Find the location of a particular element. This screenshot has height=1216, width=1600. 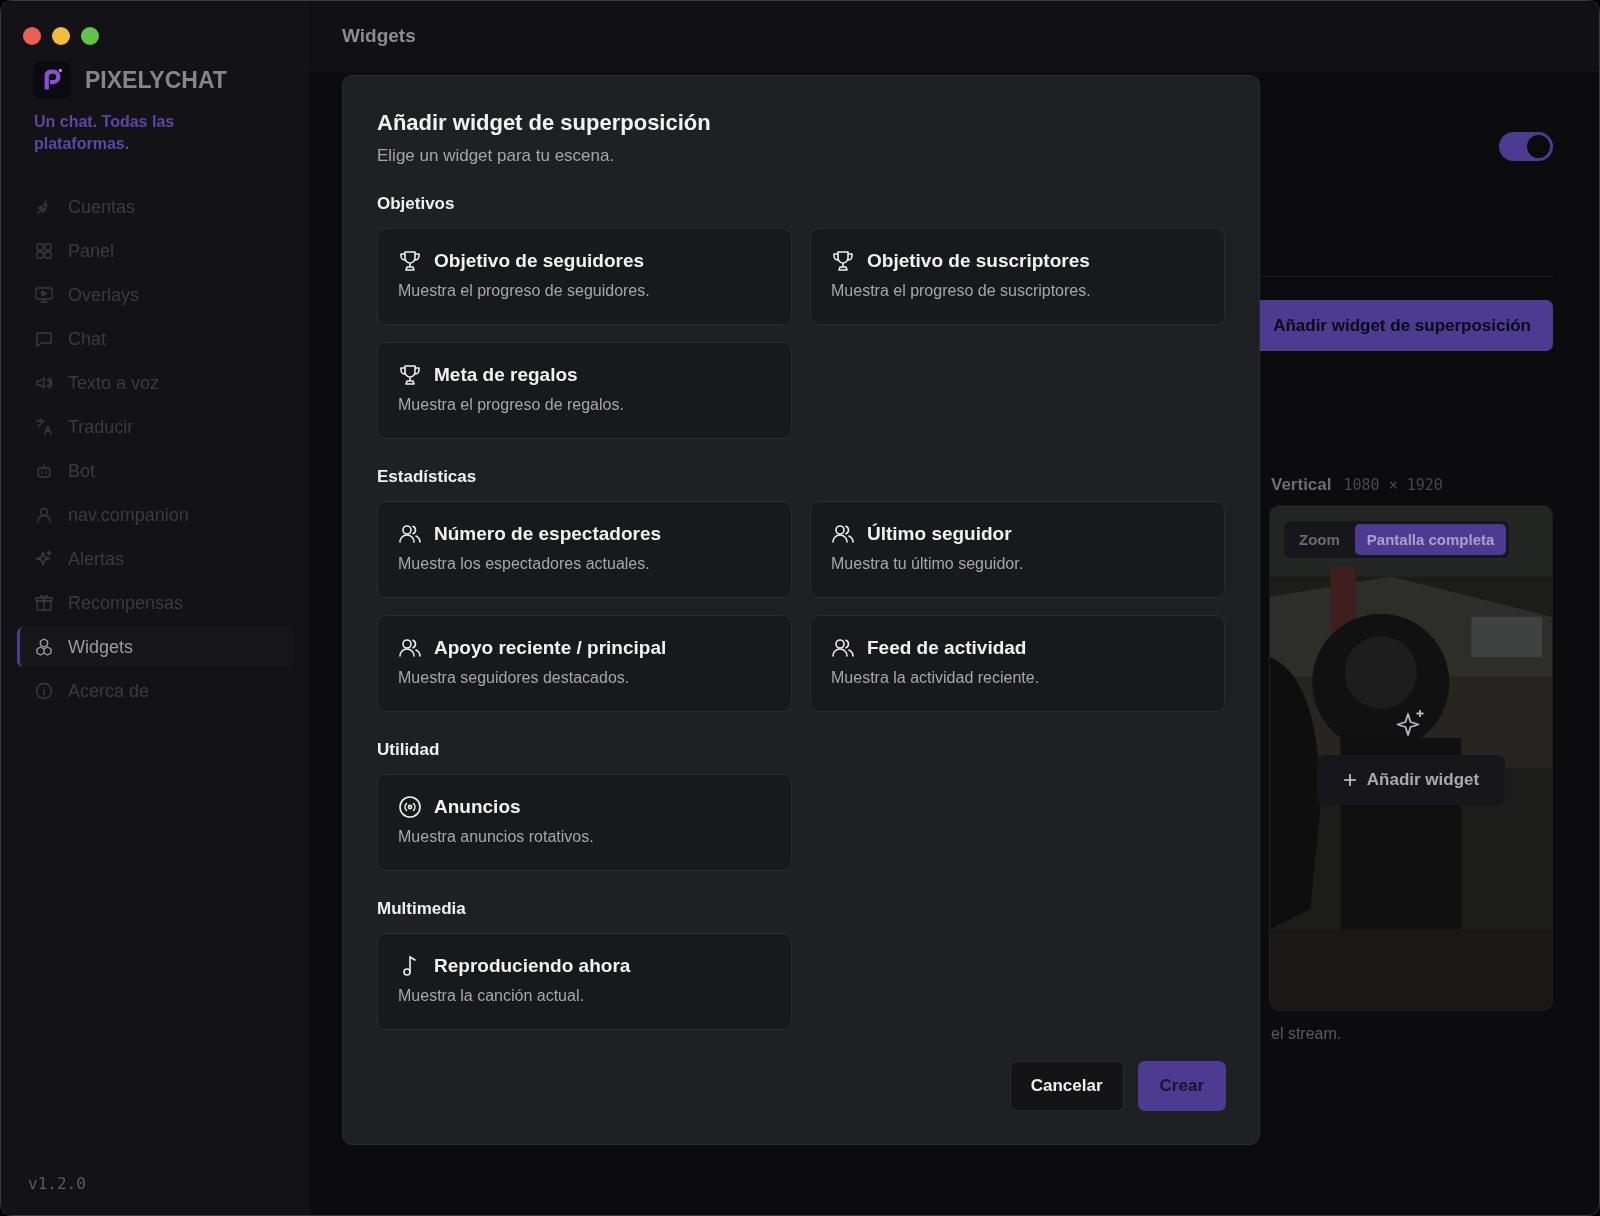

card-title: Reproduciendo ahora is located at coordinates (532, 966).